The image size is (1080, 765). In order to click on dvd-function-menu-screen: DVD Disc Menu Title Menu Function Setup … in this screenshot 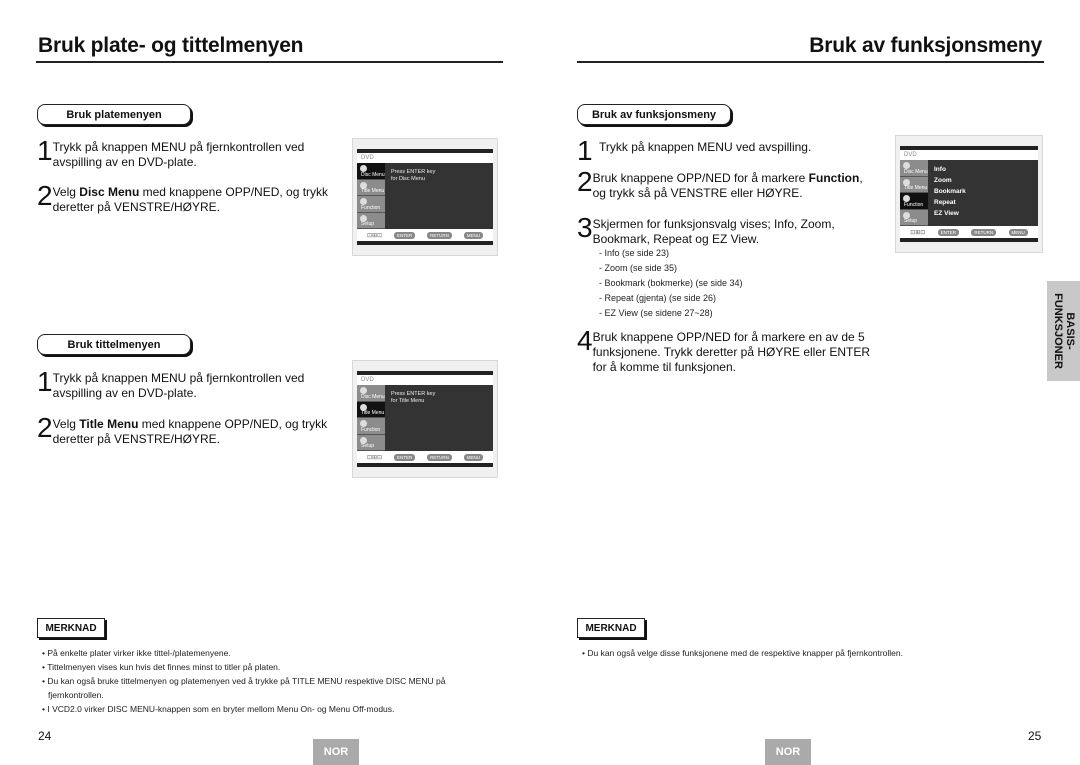, I will do `click(969, 194)`.